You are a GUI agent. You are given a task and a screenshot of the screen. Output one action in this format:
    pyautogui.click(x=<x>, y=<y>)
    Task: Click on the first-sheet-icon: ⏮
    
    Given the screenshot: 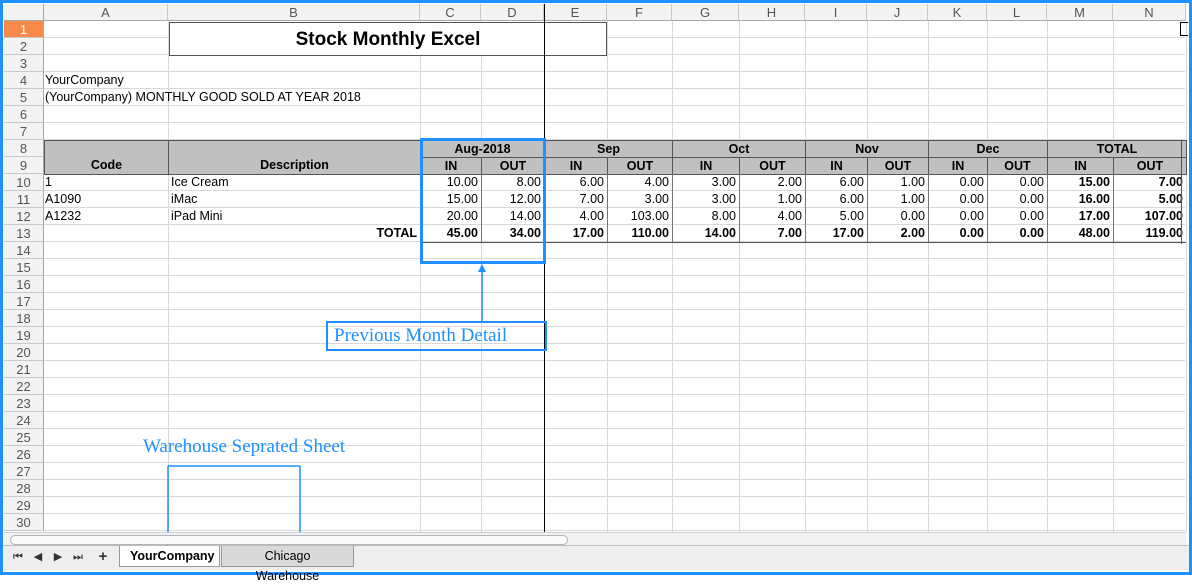 What is the action you would take?
    pyautogui.click(x=18, y=557)
    